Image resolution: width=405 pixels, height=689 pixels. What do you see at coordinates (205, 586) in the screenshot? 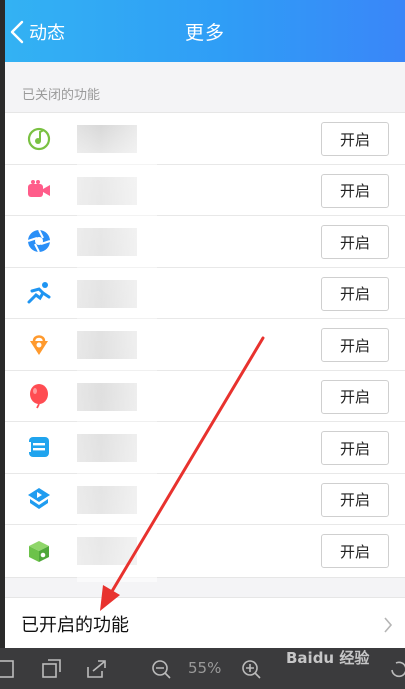
I see `section-gap` at bounding box center [205, 586].